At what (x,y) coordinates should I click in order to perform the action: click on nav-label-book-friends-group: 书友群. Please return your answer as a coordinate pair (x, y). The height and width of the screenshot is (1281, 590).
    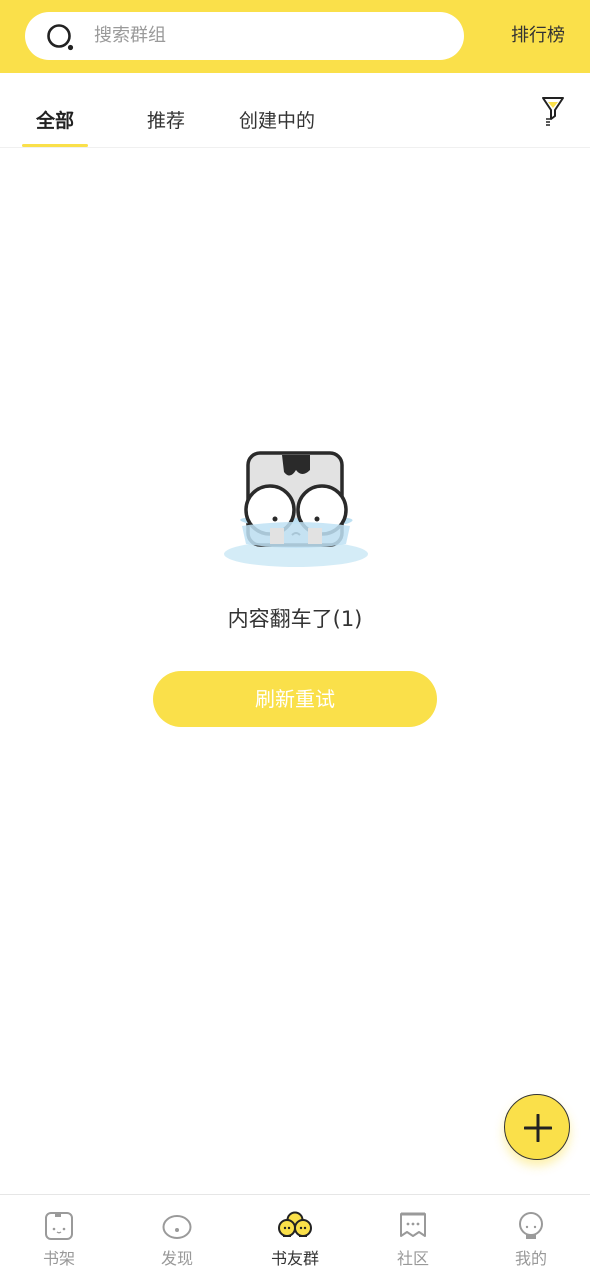
    Looking at the image, I should click on (294, 1258).